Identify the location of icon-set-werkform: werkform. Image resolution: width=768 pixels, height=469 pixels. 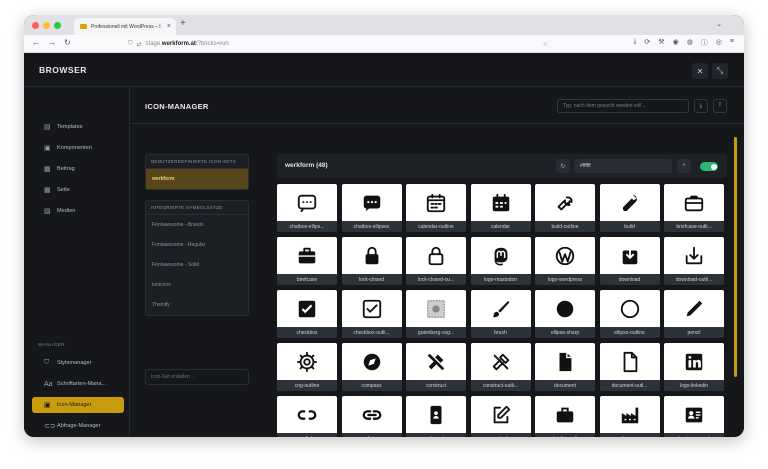
(197, 179).